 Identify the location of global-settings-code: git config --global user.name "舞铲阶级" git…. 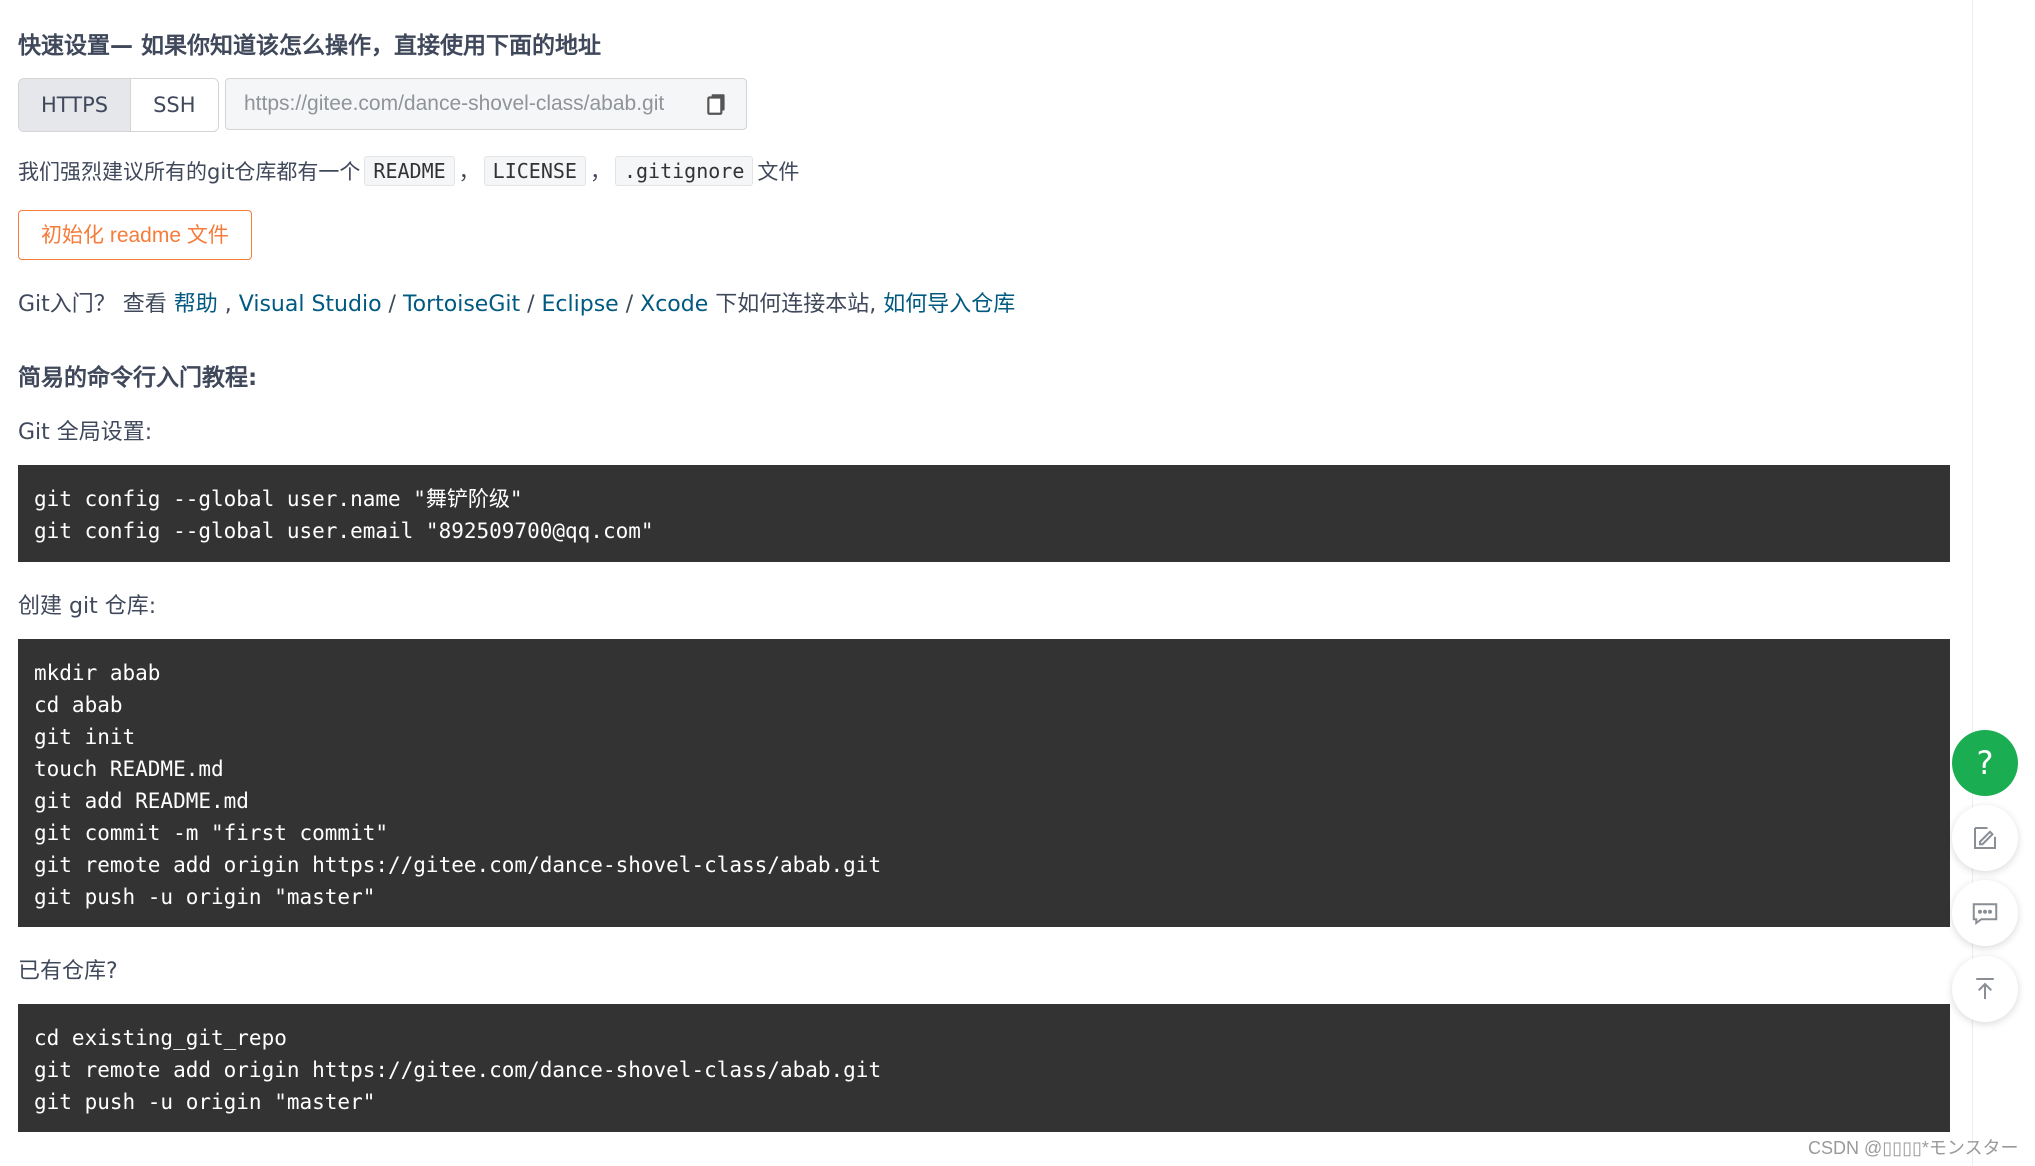
(984, 513).